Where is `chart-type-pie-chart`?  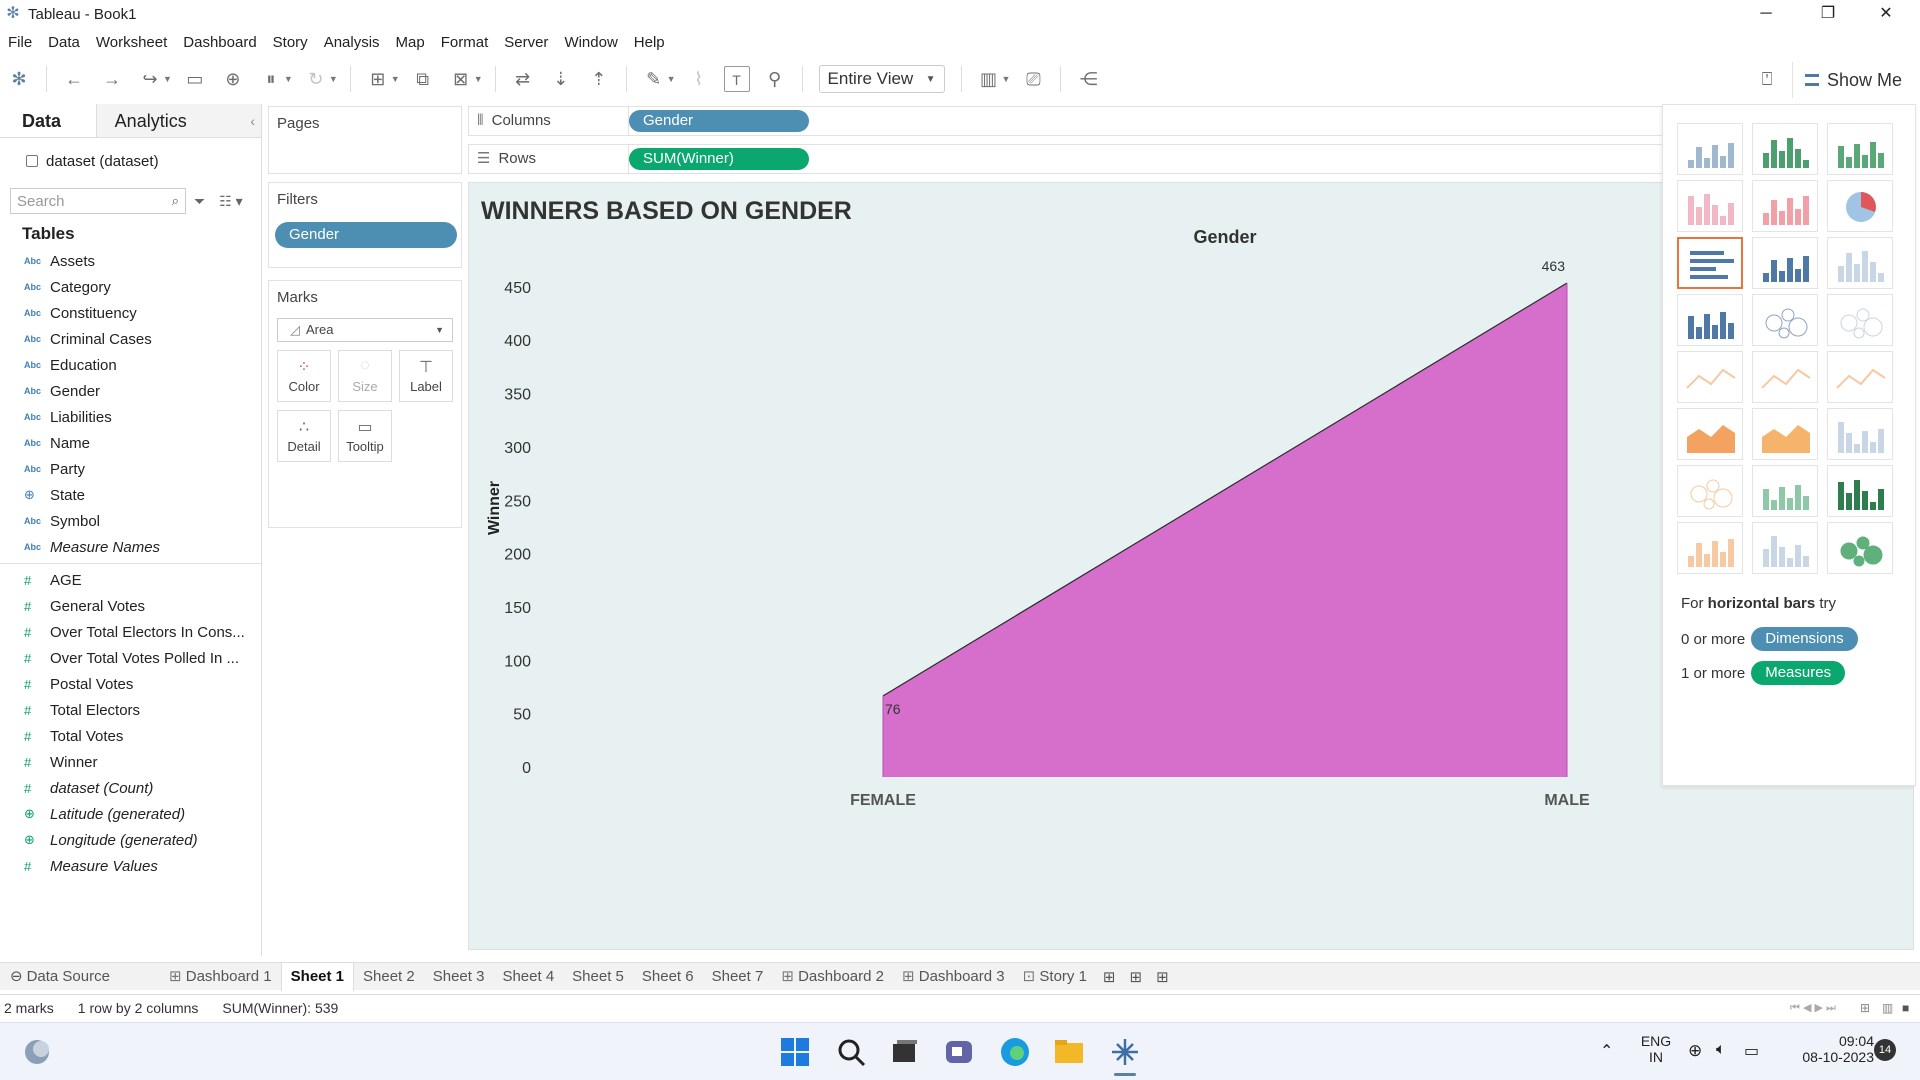 chart-type-pie-chart is located at coordinates (1860, 206).